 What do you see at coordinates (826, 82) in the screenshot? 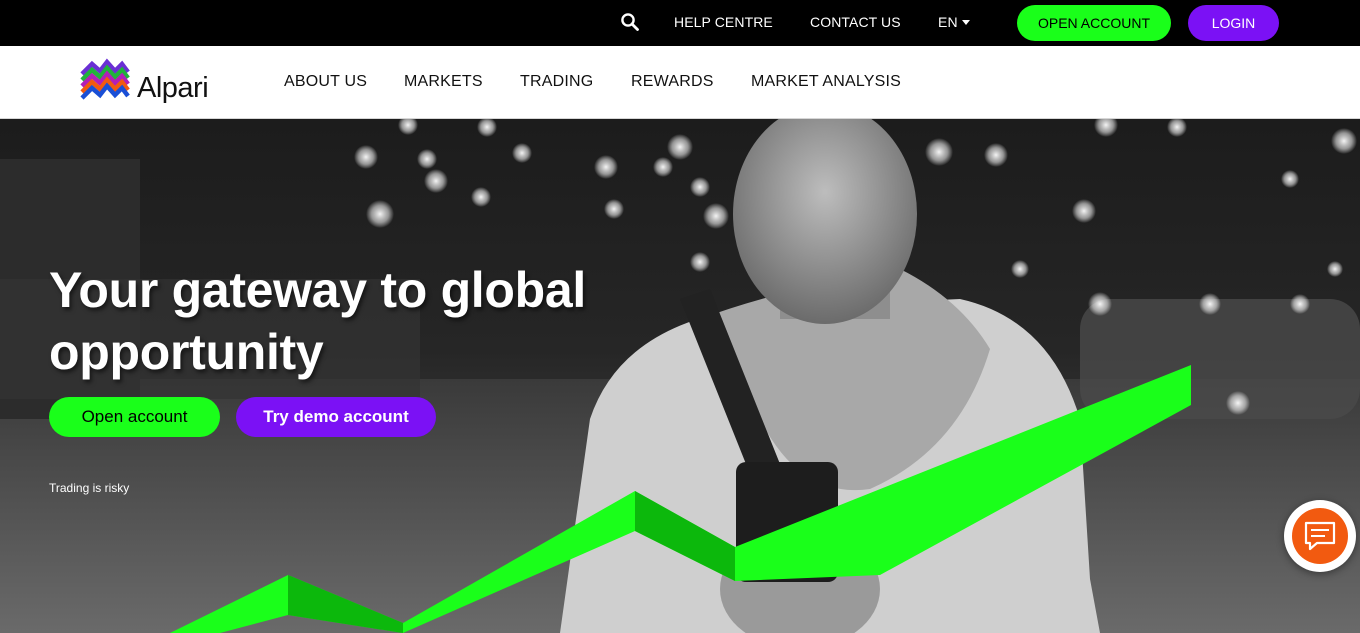
I see `nav-item-market-analysis: MARKET ANALYSIS` at bounding box center [826, 82].